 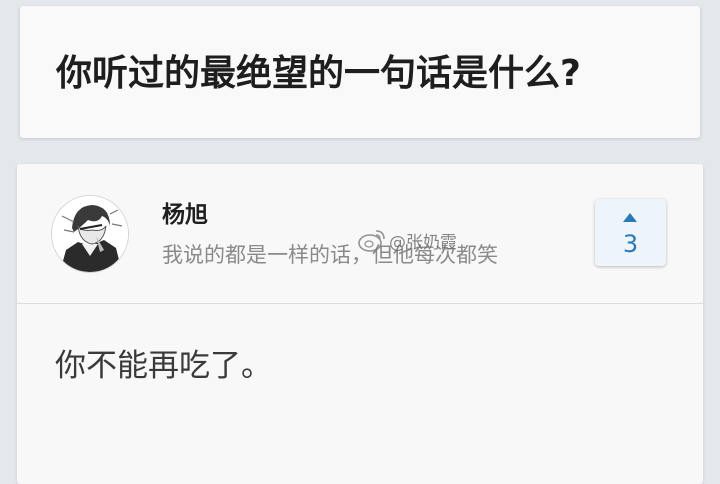 I want to click on author-bio: 我说的都是一样的话，但他每次都笑, so click(x=330, y=255).